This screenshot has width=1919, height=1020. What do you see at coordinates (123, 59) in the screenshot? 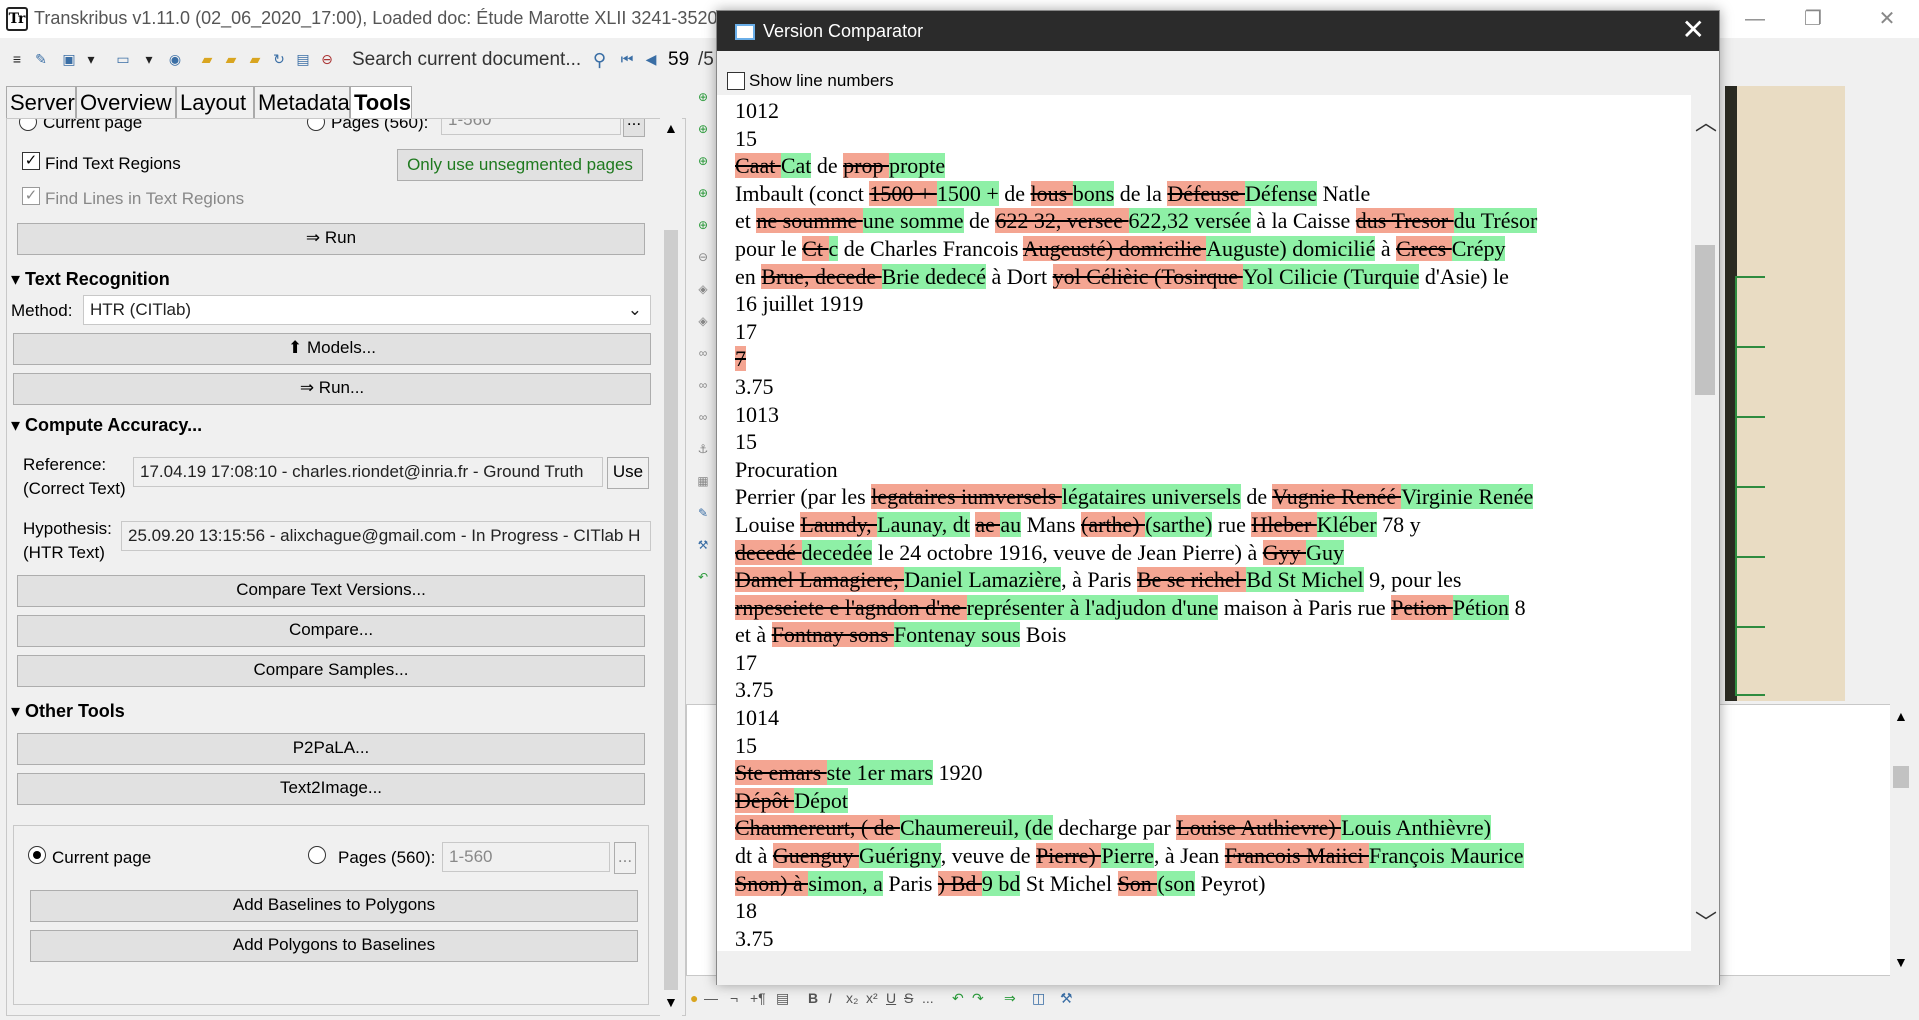
I see `upload-icon: ▭` at bounding box center [123, 59].